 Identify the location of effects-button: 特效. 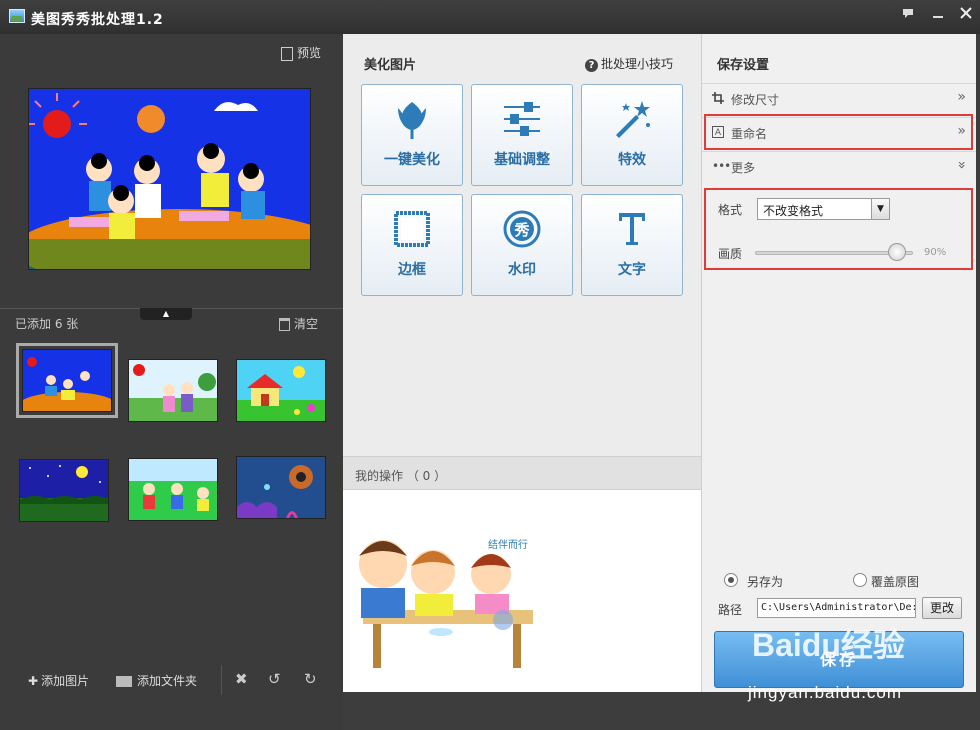
(632, 135).